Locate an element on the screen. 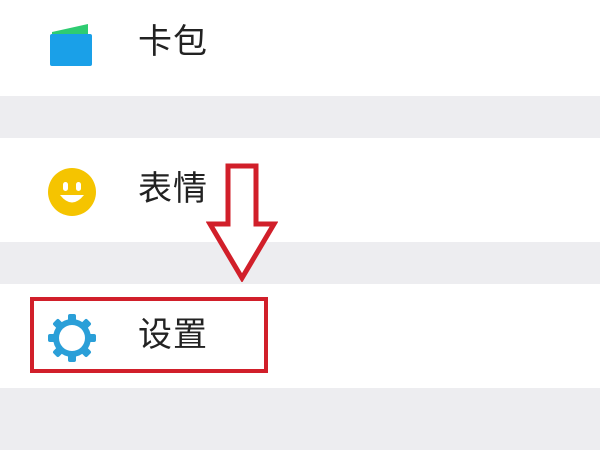  down-arrow-icon is located at coordinates (242, 222).